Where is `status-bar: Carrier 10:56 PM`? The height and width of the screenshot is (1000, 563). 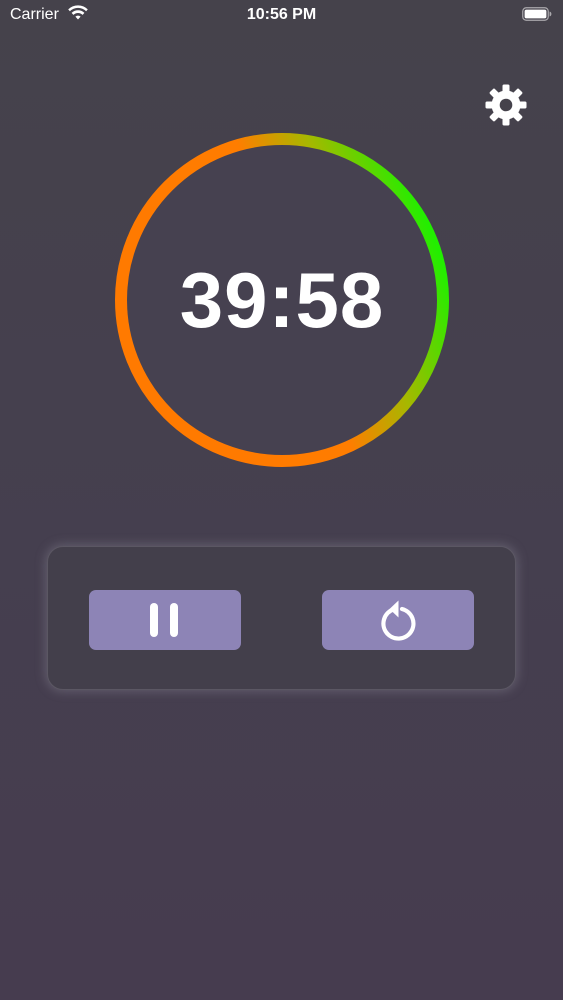
status-bar: Carrier 10:56 PM is located at coordinates (281, 15).